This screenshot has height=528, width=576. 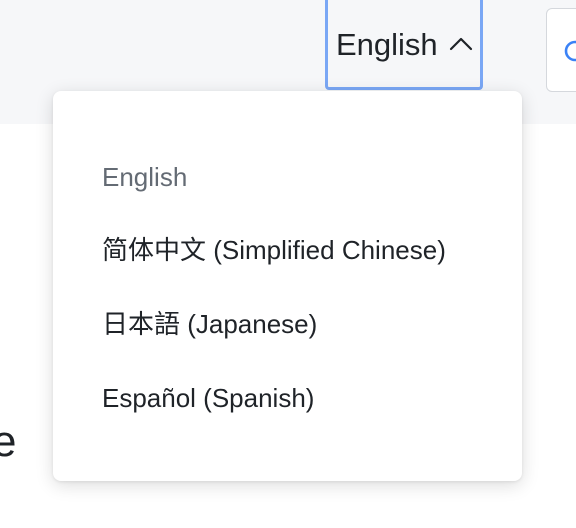 What do you see at coordinates (144, 177) in the screenshot?
I see `language-option-english: English` at bounding box center [144, 177].